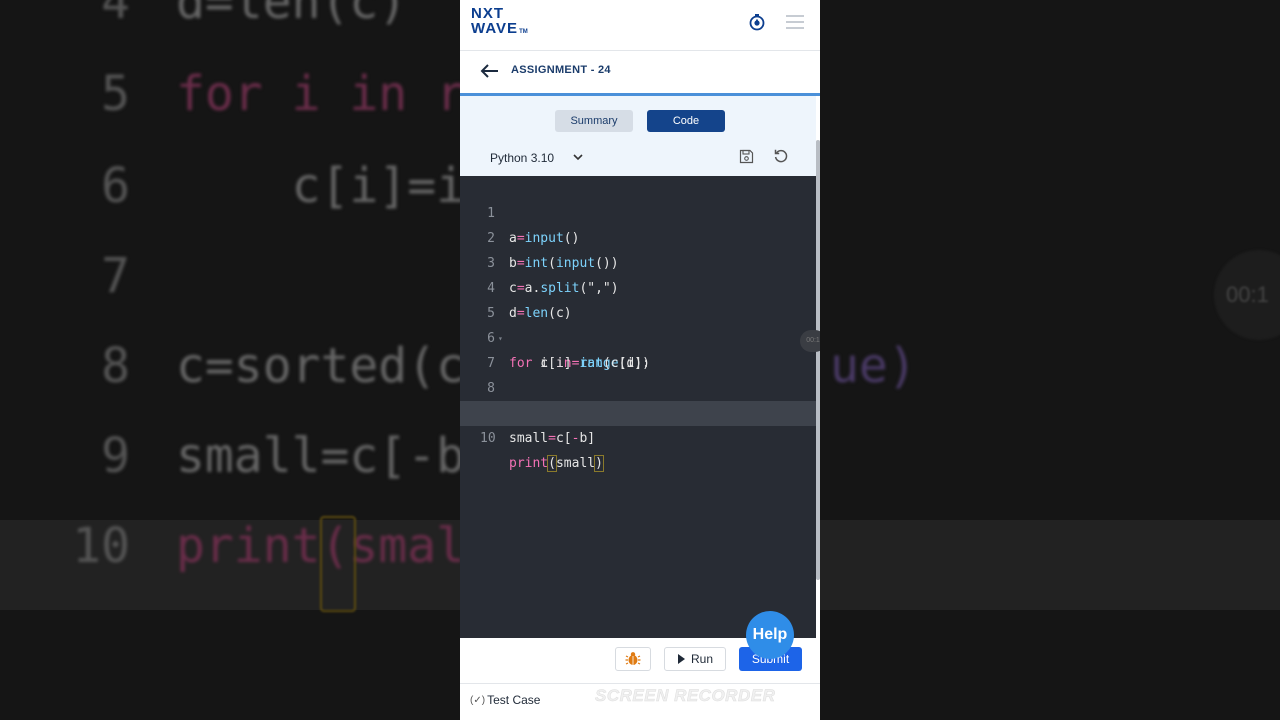  Describe the element at coordinates (810, 341) in the screenshot. I see `floating-timer: 00:1` at that location.